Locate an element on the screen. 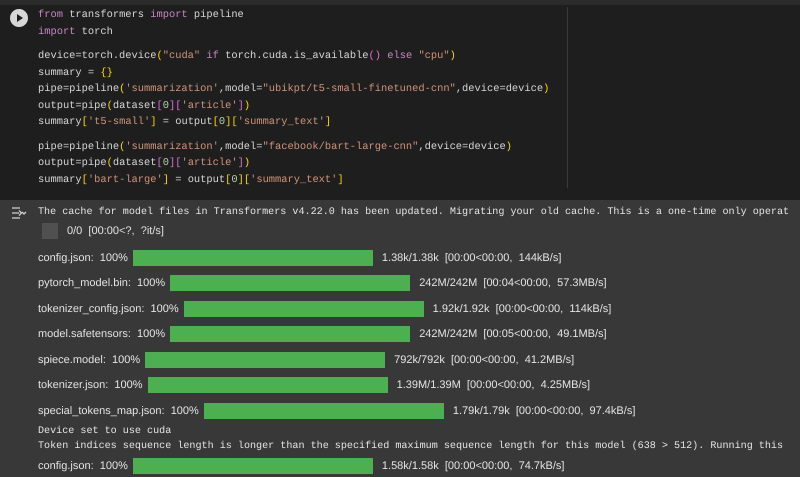 The image size is (800, 477). run-button is located at coordinates (19, 18).